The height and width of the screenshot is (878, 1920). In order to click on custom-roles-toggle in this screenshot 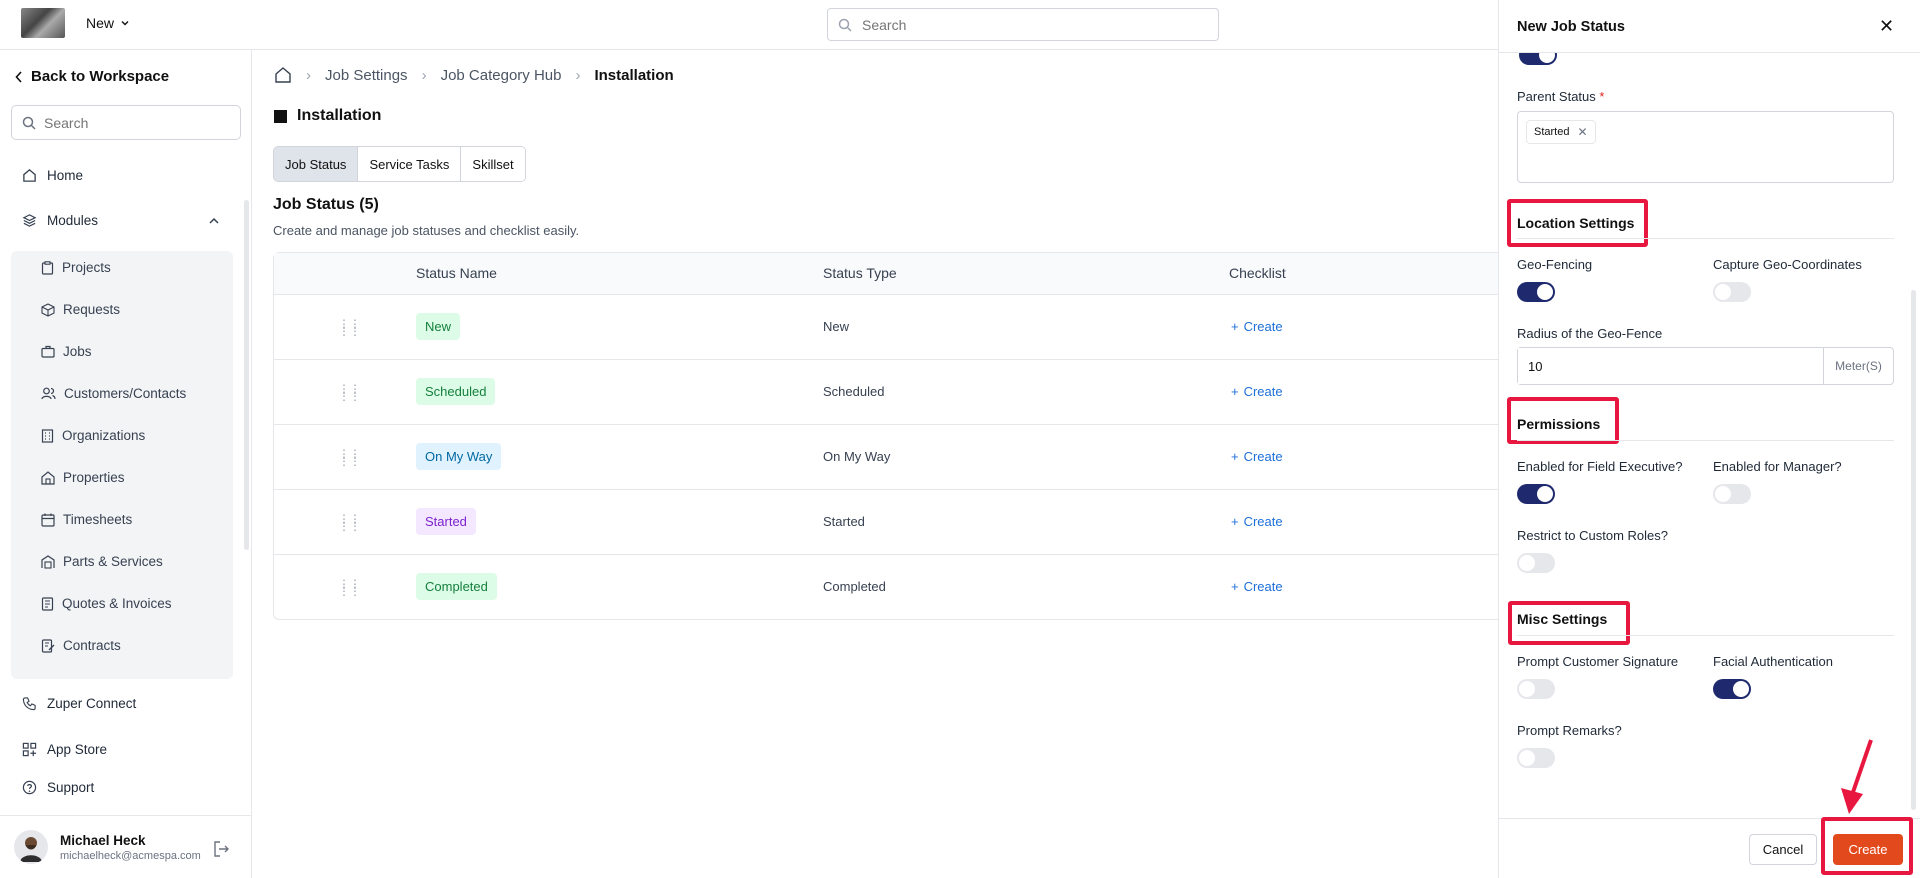, I will do `click(1536, 563)`.